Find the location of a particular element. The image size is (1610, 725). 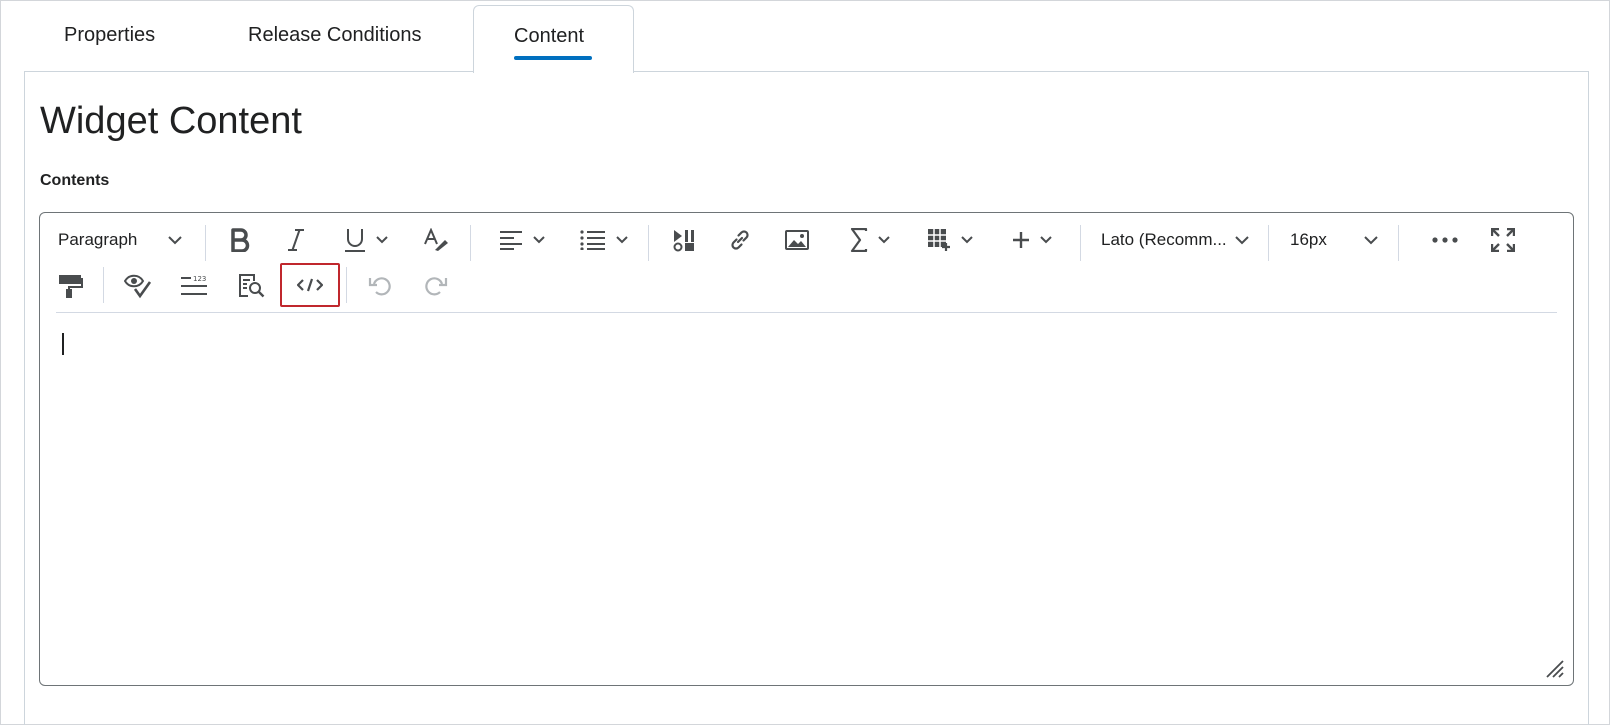

underline-icon is located at coordinates (355, 240).